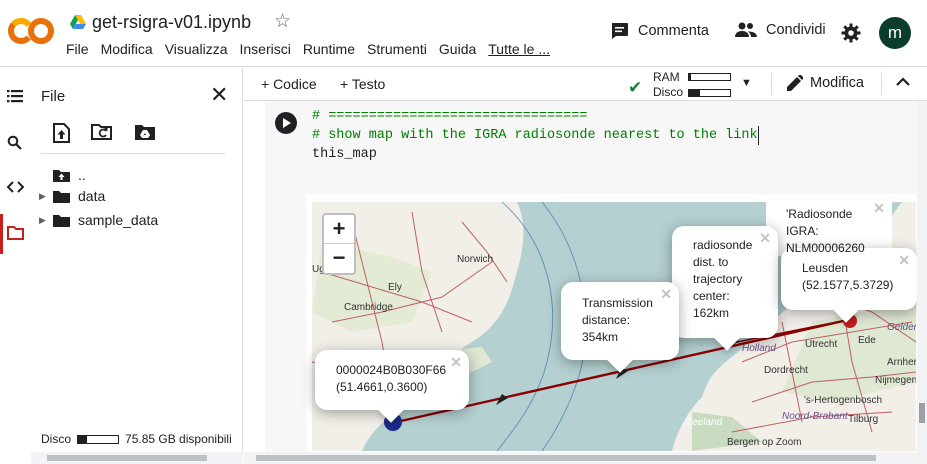 The height and width of the screenshot is (464, 927). What do you see at coordinates (196, 49) in the screenshot?
I see `menu-view: Visualizza` at bounding box center [196, 49].